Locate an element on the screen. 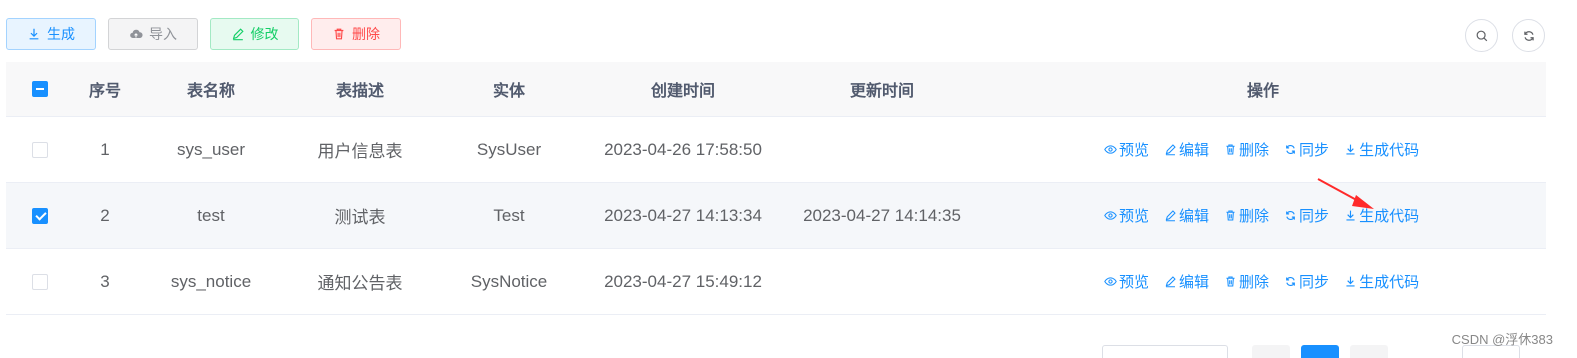 The width and height of the screenshot is (1577, 358). header-updated: 更新时间 is located at coordinates (882, 91).